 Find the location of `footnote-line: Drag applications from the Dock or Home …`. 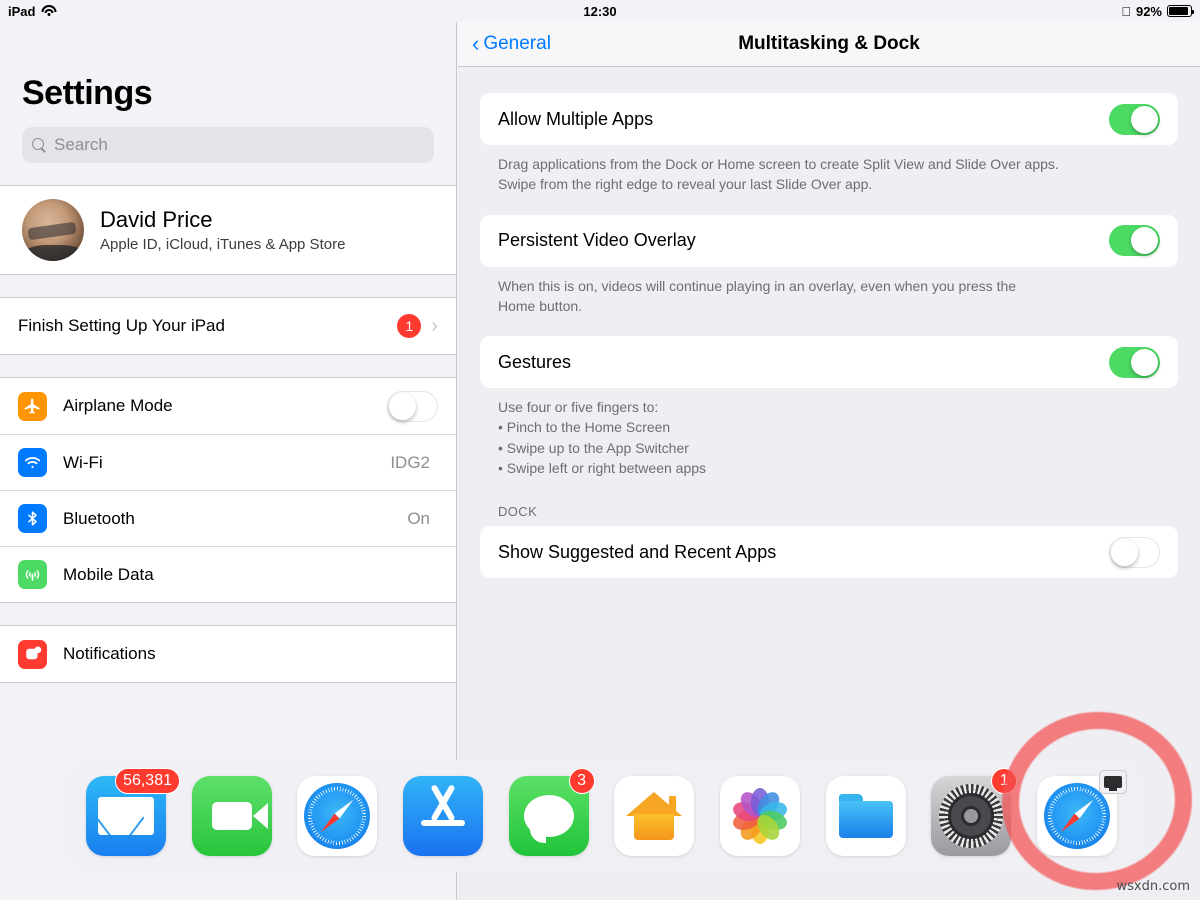

footnote-line: Drag applications from the Dock or Home … is located at coordinates (778, 164).